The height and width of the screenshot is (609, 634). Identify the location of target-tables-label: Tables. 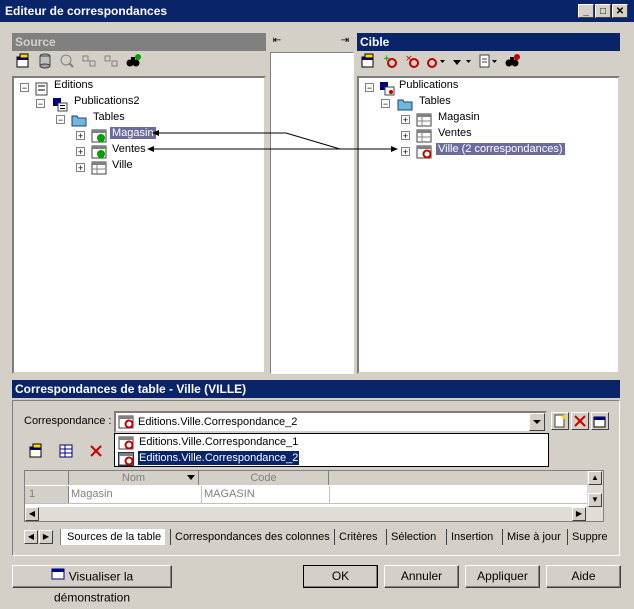
(435, 101).